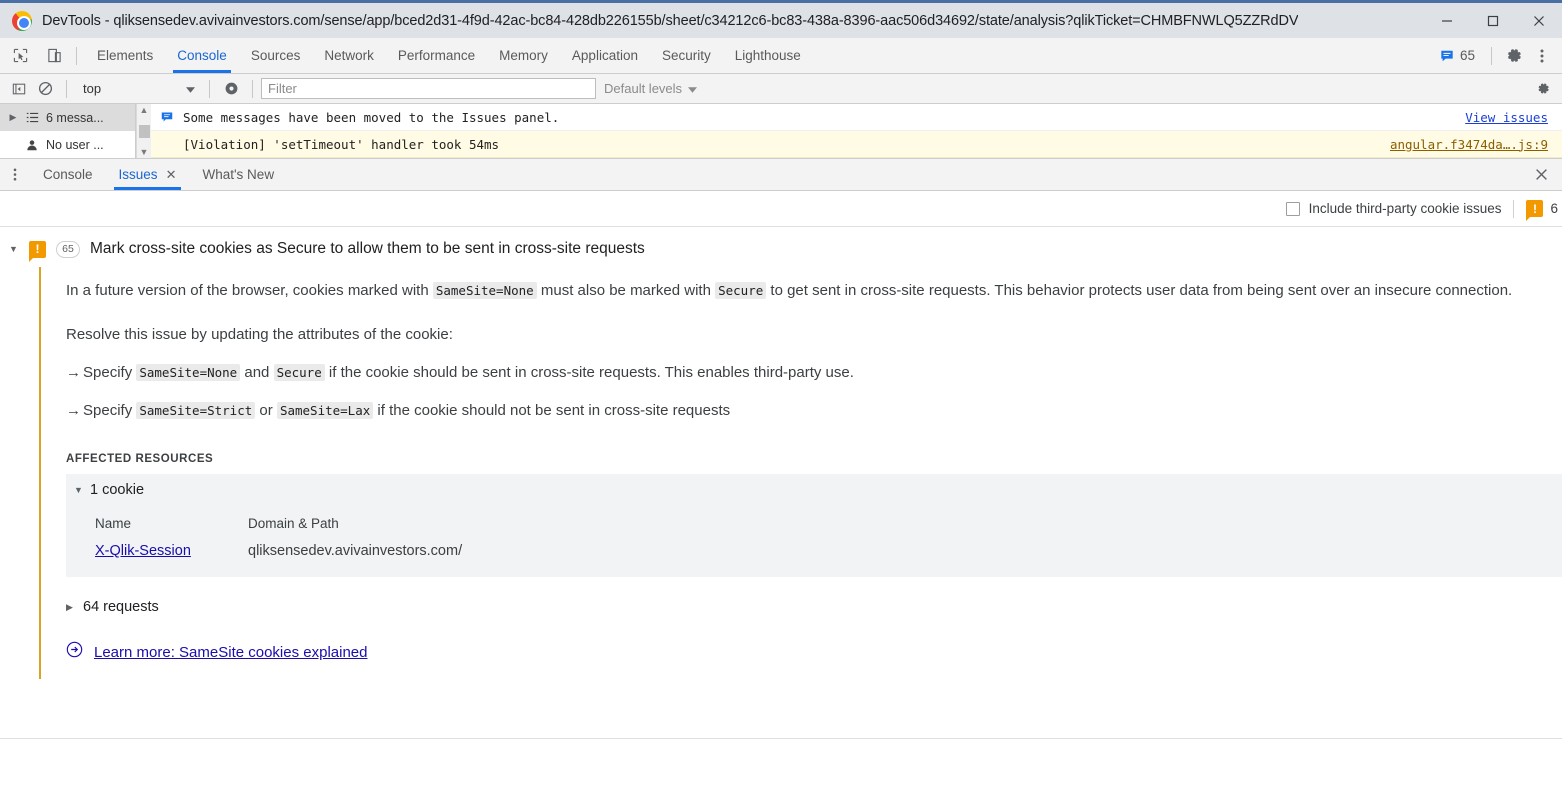 The height and width of the screenshot is (793, 1562). Describe the element at coordinates (523, 55) in the screenshot. I see `tab-memory: Memory` at that location.